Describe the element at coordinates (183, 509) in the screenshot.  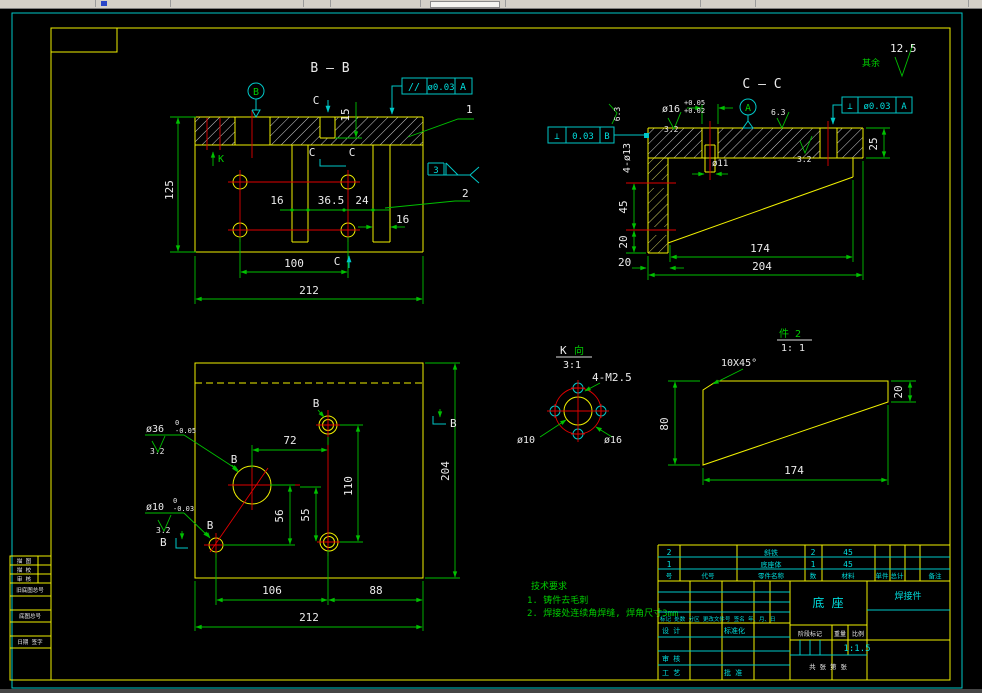
I see `plan-dim-d10-sub: -0.03` at that location.